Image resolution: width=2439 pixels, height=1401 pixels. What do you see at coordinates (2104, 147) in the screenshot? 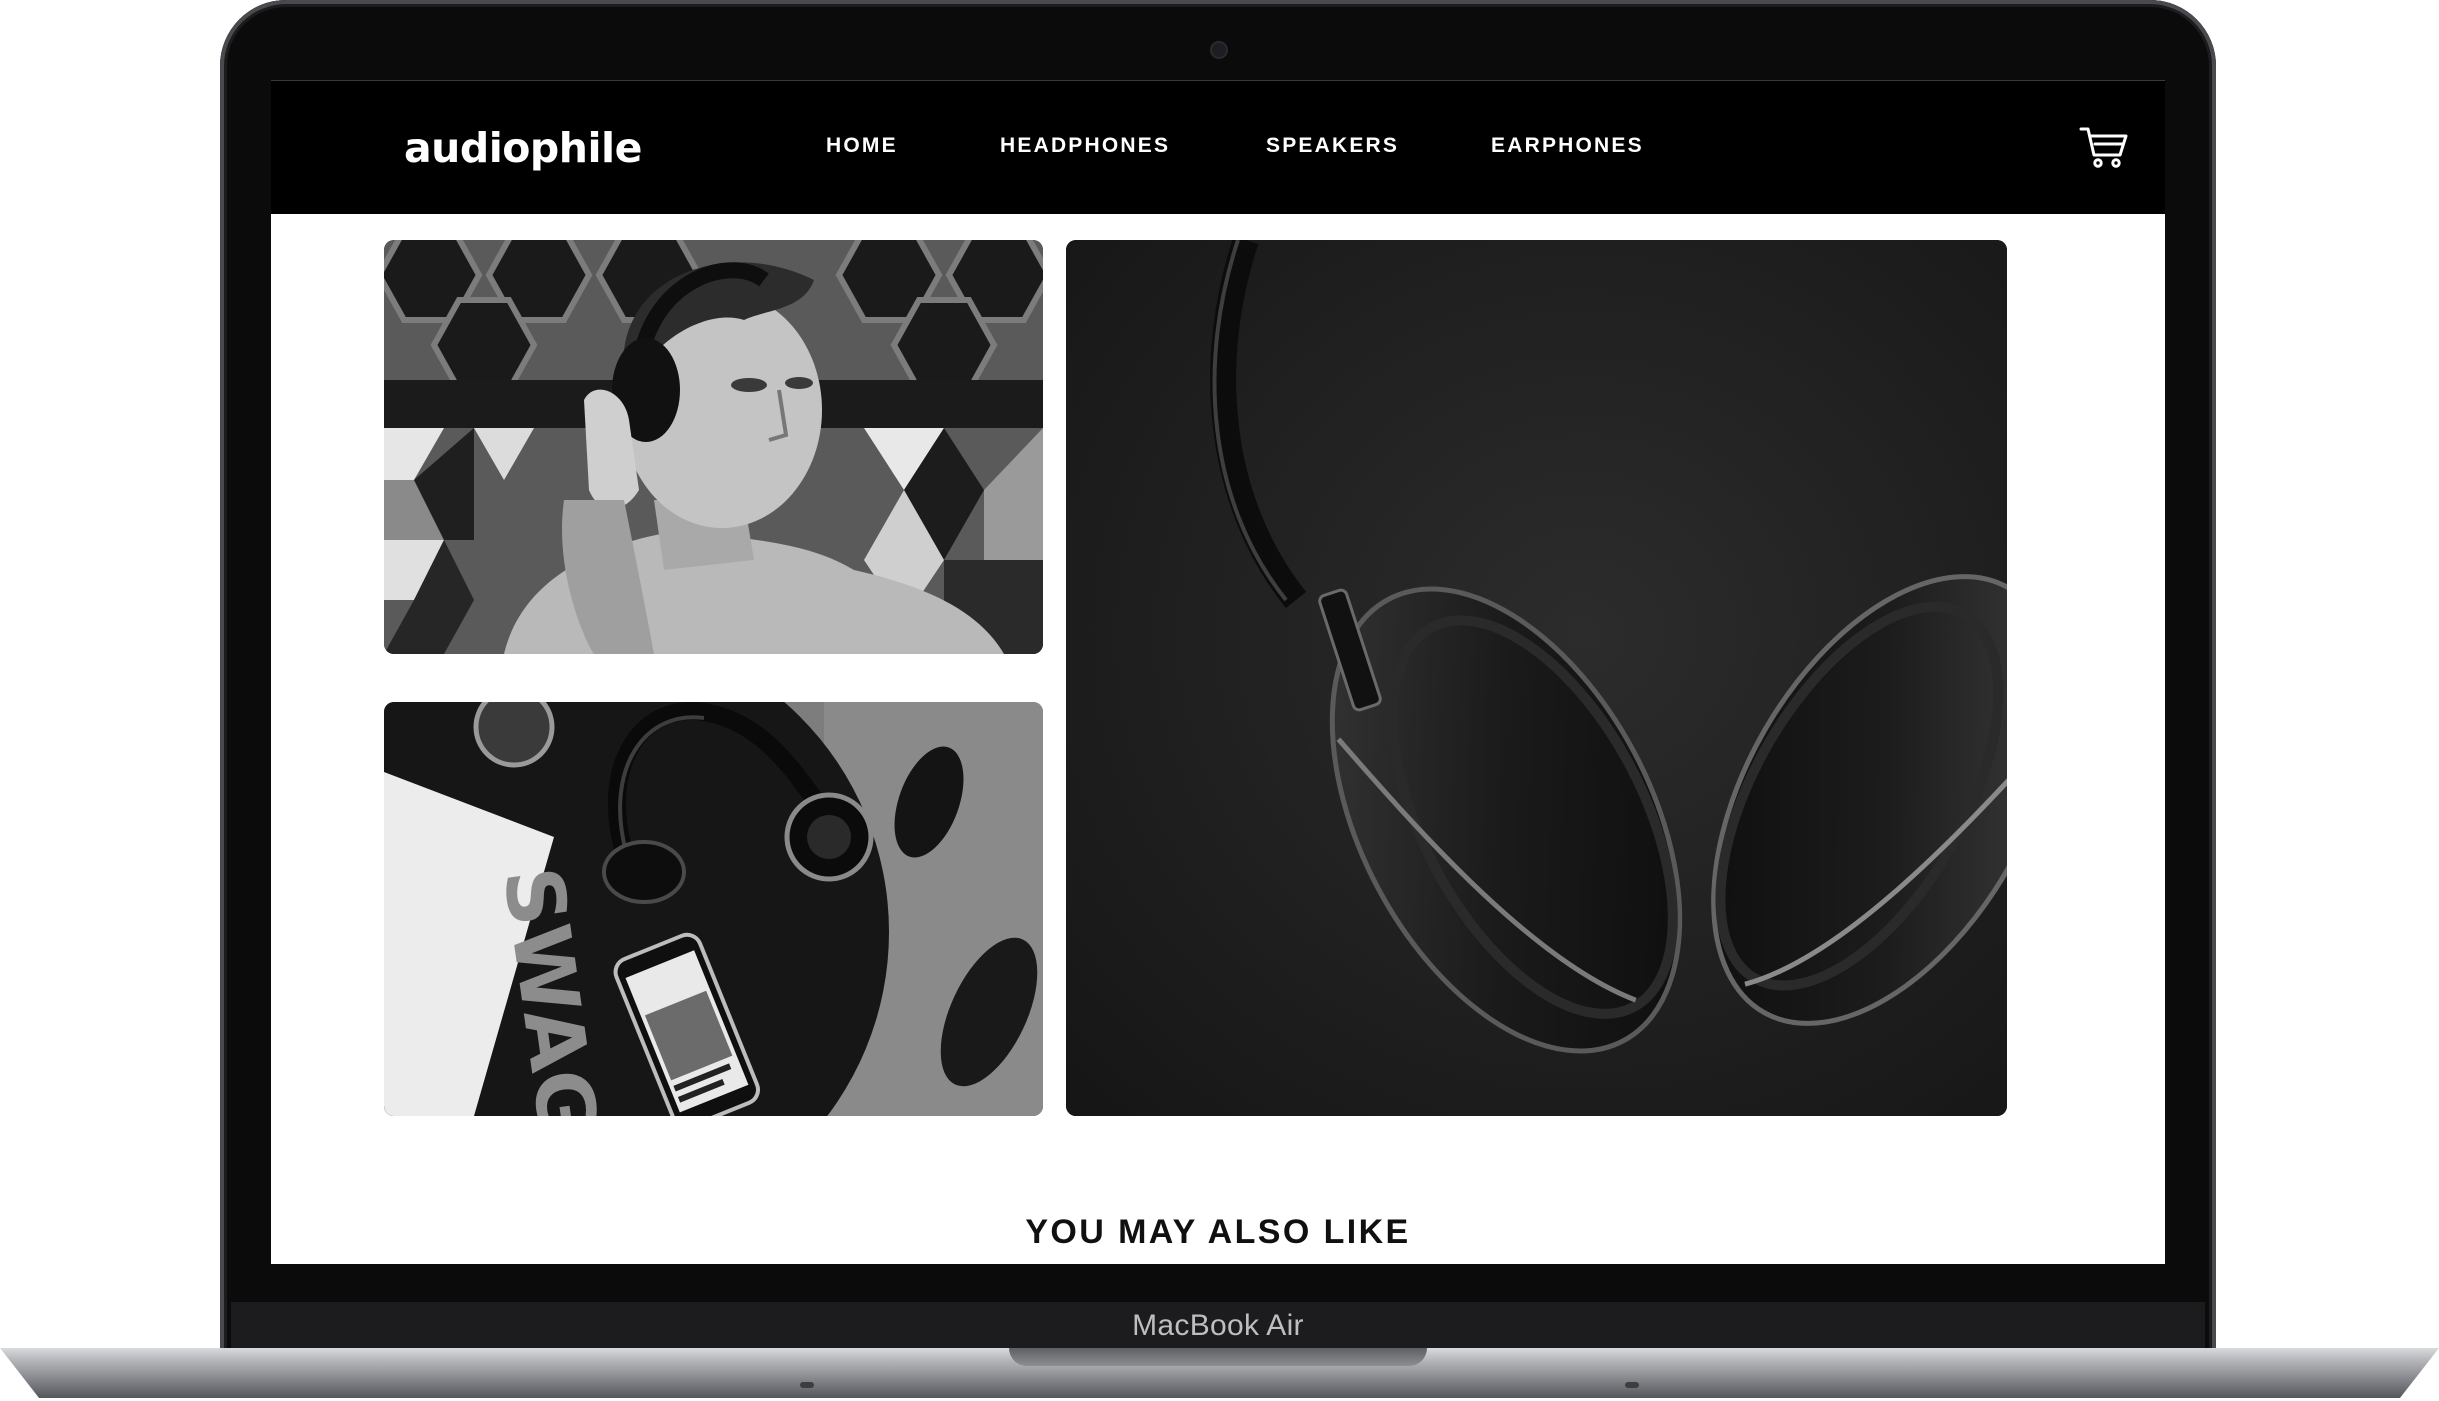
I see `shopping-cart-icon` at bounding box center [2104, 147].